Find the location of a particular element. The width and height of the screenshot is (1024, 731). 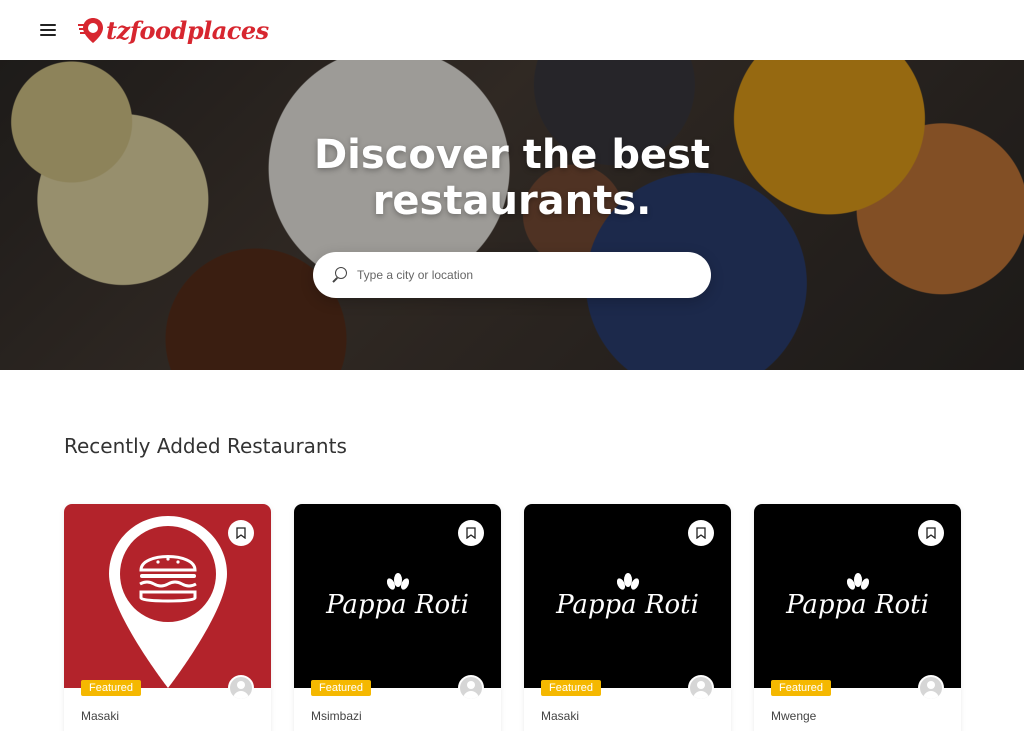

restaurant-card: Featured Masaki is located at coordinates (167, 617).